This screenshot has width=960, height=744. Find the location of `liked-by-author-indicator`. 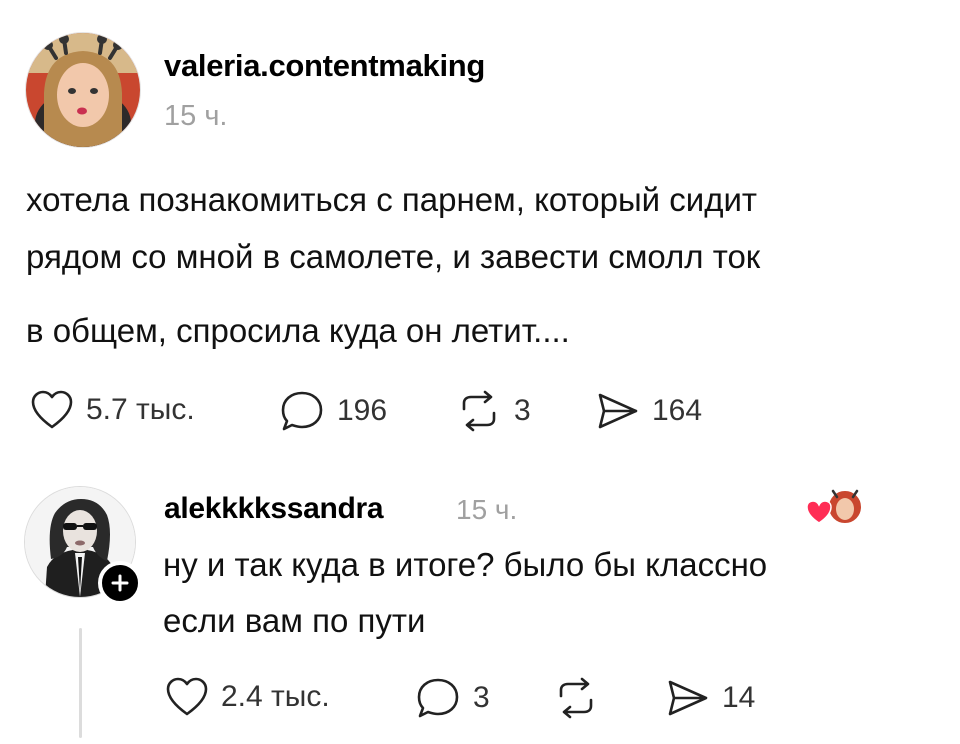

liked-by-author-indicator is located at coordinates (835, 509).